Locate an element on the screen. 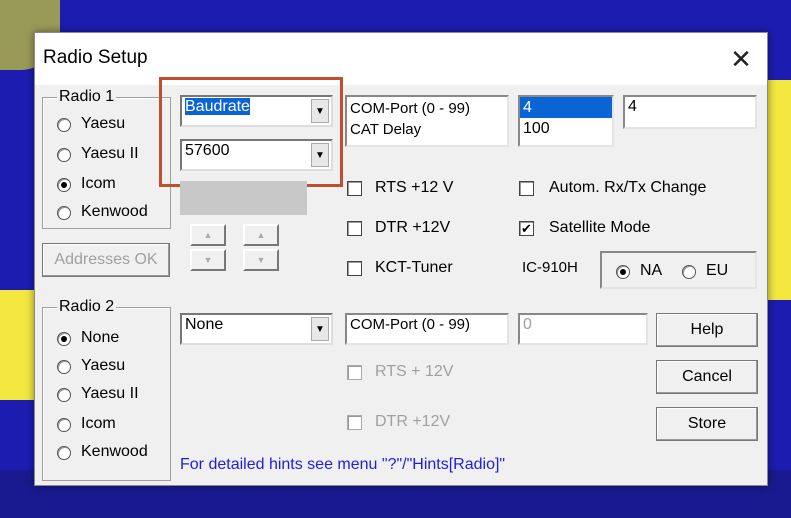  region-eu-radio is located at coordinates (689, 272).